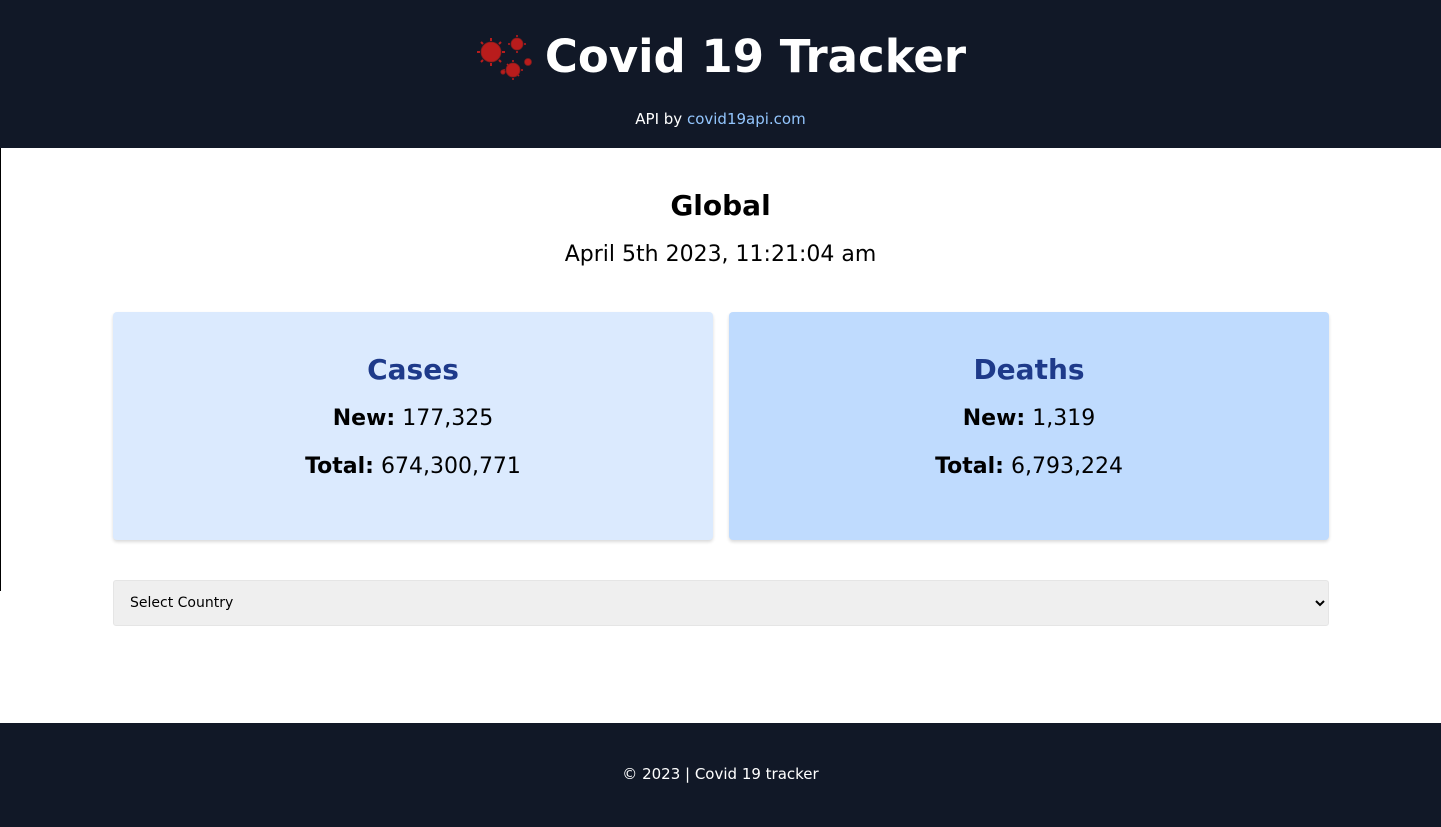 The height and width of the screenshot is (827, 1441). Describe the element at coordinates (659, 119) in the screenshot. I see `api-credit-prefix: API by` at that location.